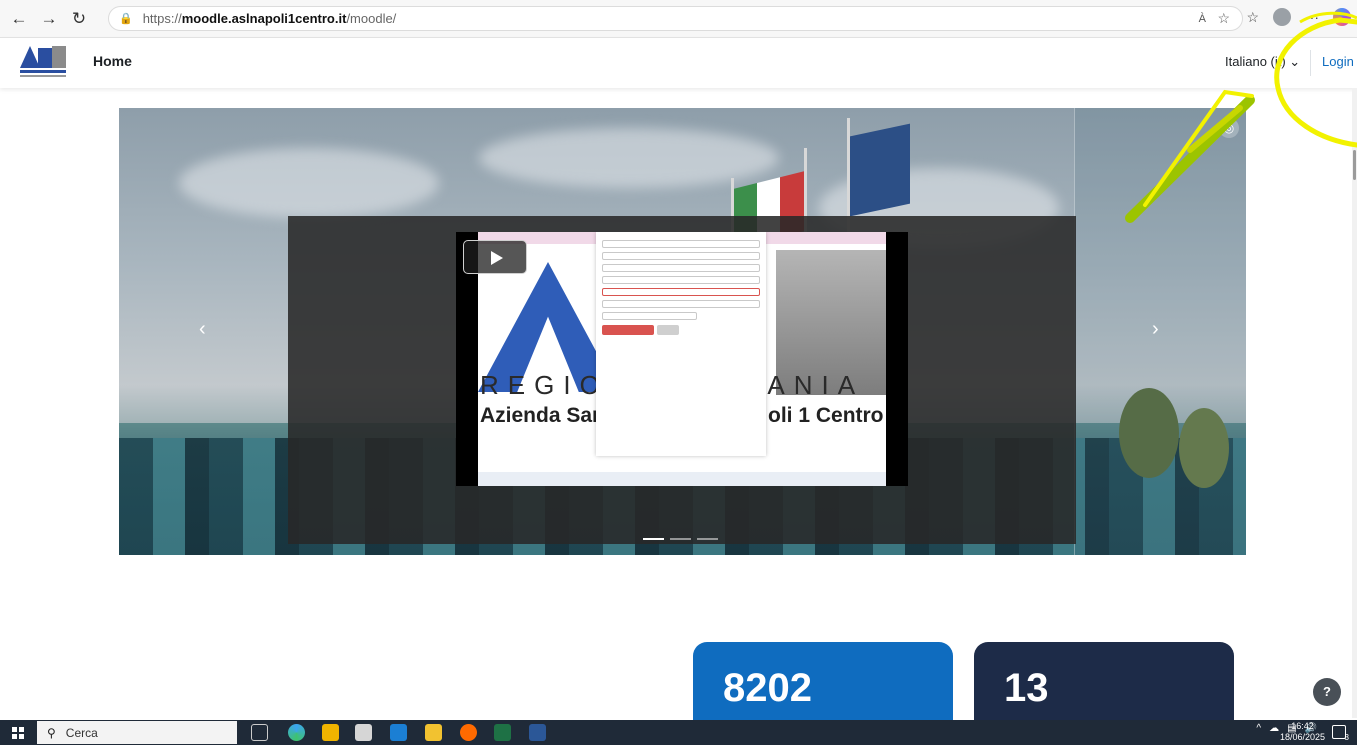 The width and height of the screenshot is (1357, 745). Describe the element at coordinates (1258, 728) in the screenshot. I see `chevron-up-icon: ^` at that location.